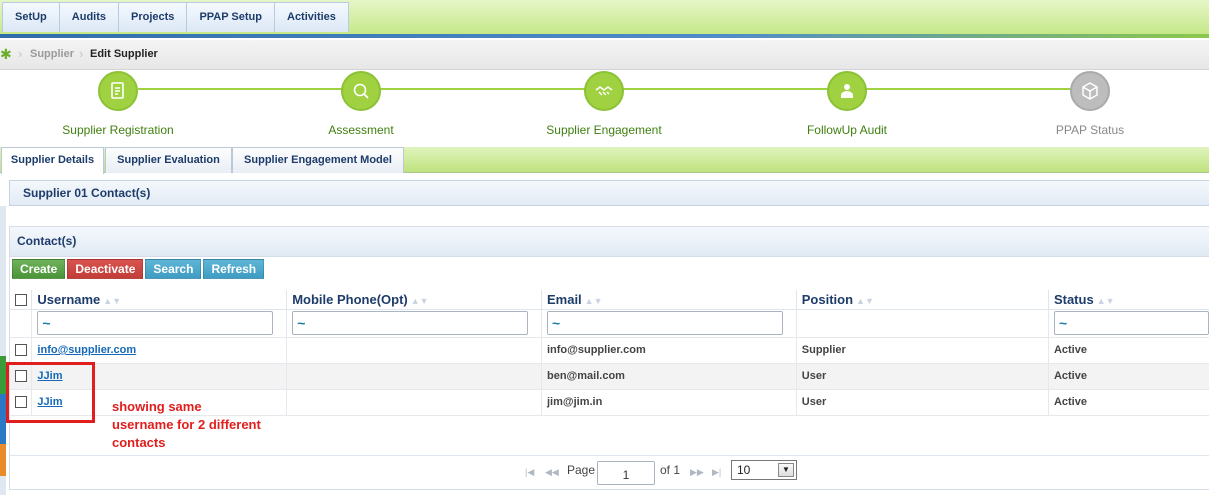 The image size is (1209, 495). What do you see at coordinates (361, 130) in the screenshot?
I see `step-label: Assessment` at bounding box center [361, 130].